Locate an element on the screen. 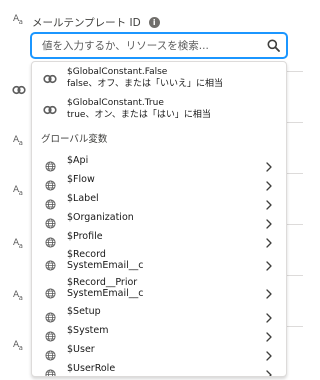 The image size is (320, 380). constant-name: $GlobalConstant.False is located at coordinates (117, 72).